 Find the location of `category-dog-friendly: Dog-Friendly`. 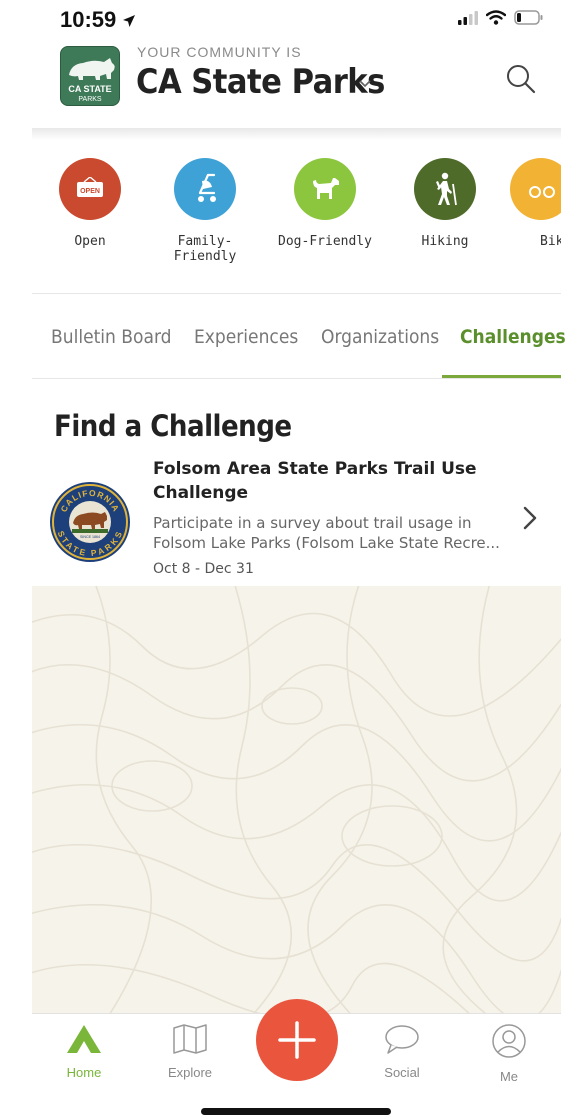

category-dog-friendly: Dog-Friendly is located at coordinates (325, 203).